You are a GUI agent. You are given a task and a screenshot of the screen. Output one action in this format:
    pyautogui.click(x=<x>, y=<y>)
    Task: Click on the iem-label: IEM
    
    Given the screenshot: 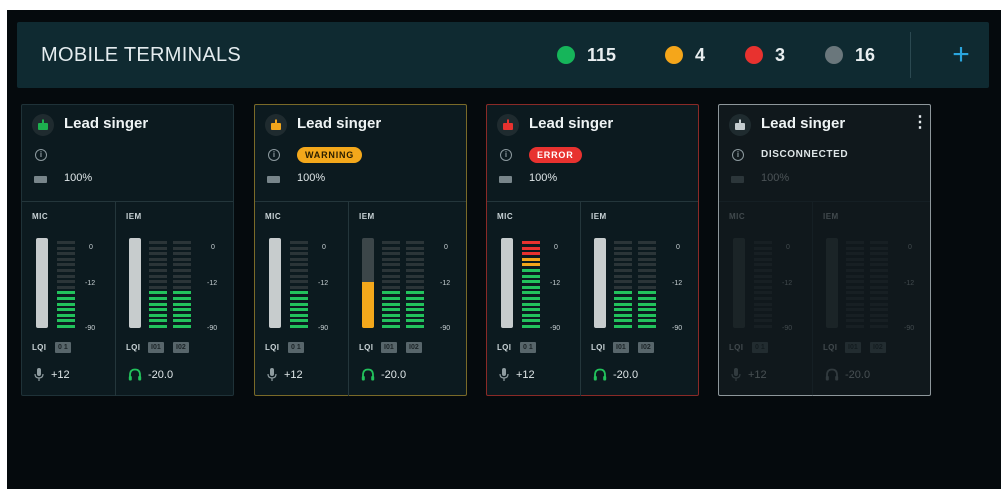 What is the action you would take?
    pyautogui.click(x=367, y=216)
    